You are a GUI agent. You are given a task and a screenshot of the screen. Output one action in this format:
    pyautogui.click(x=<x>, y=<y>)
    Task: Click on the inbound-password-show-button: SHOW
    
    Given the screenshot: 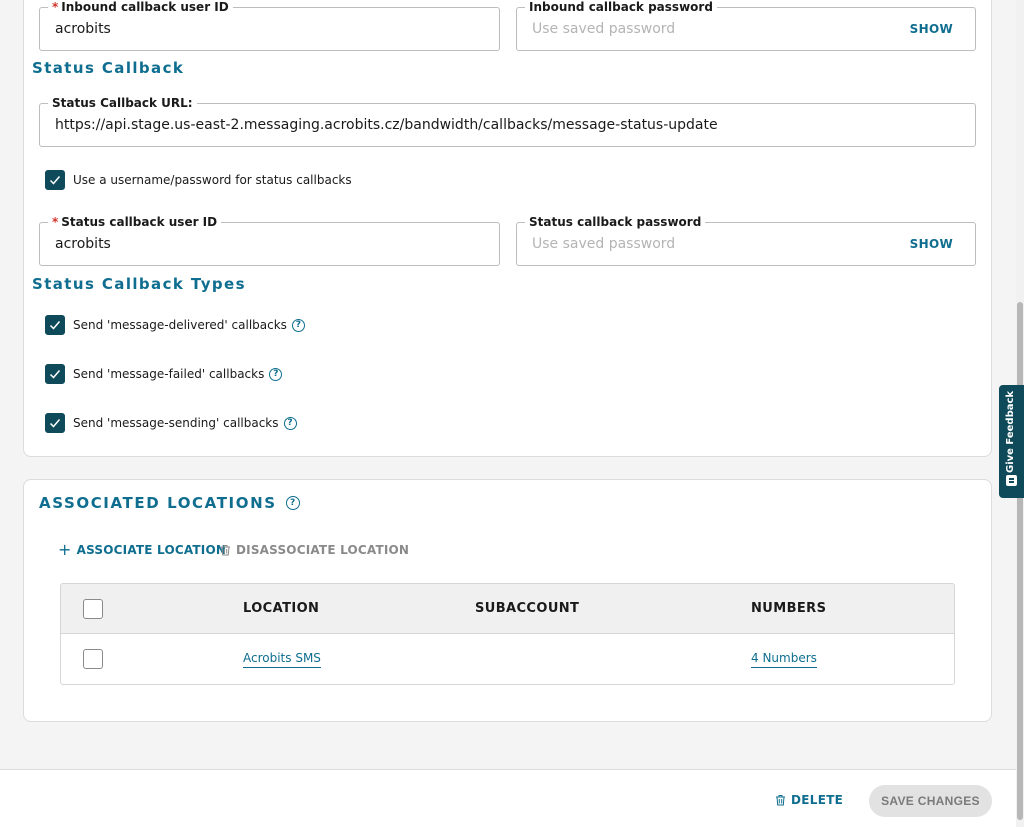 What is the action you would take?
    pyautogui.click(x=931, y=29)
    